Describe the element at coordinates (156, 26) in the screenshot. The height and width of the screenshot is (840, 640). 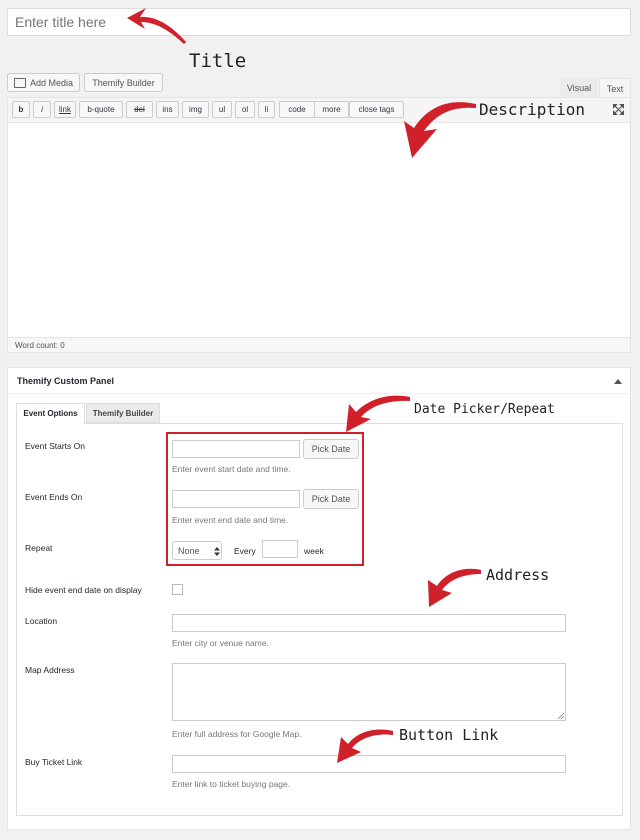
I see `title-arrow-icon` at that location.